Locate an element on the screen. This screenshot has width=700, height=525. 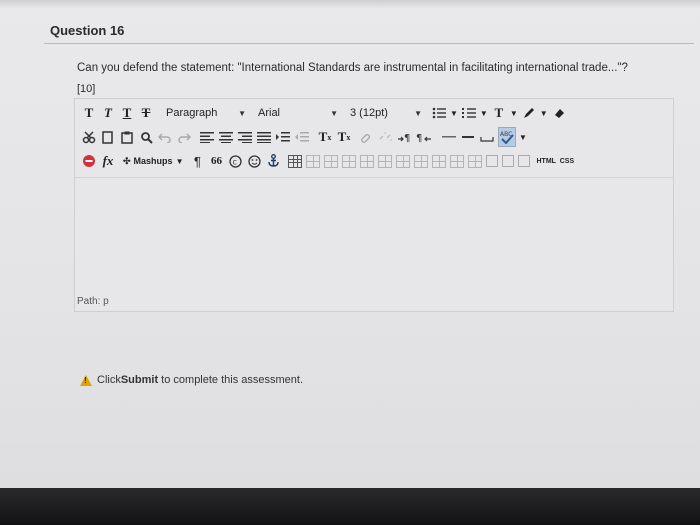
ltr-icon: ¶ is located at coordinates (404, 138).